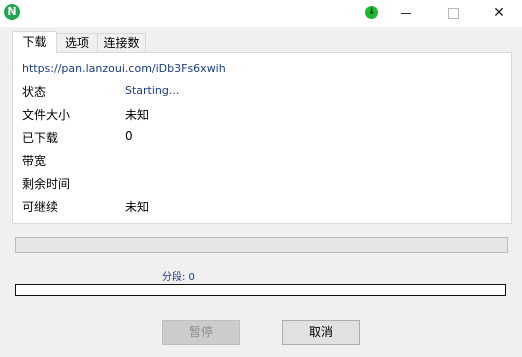  I want to click on tab-options: 选项, so click(77, 42).